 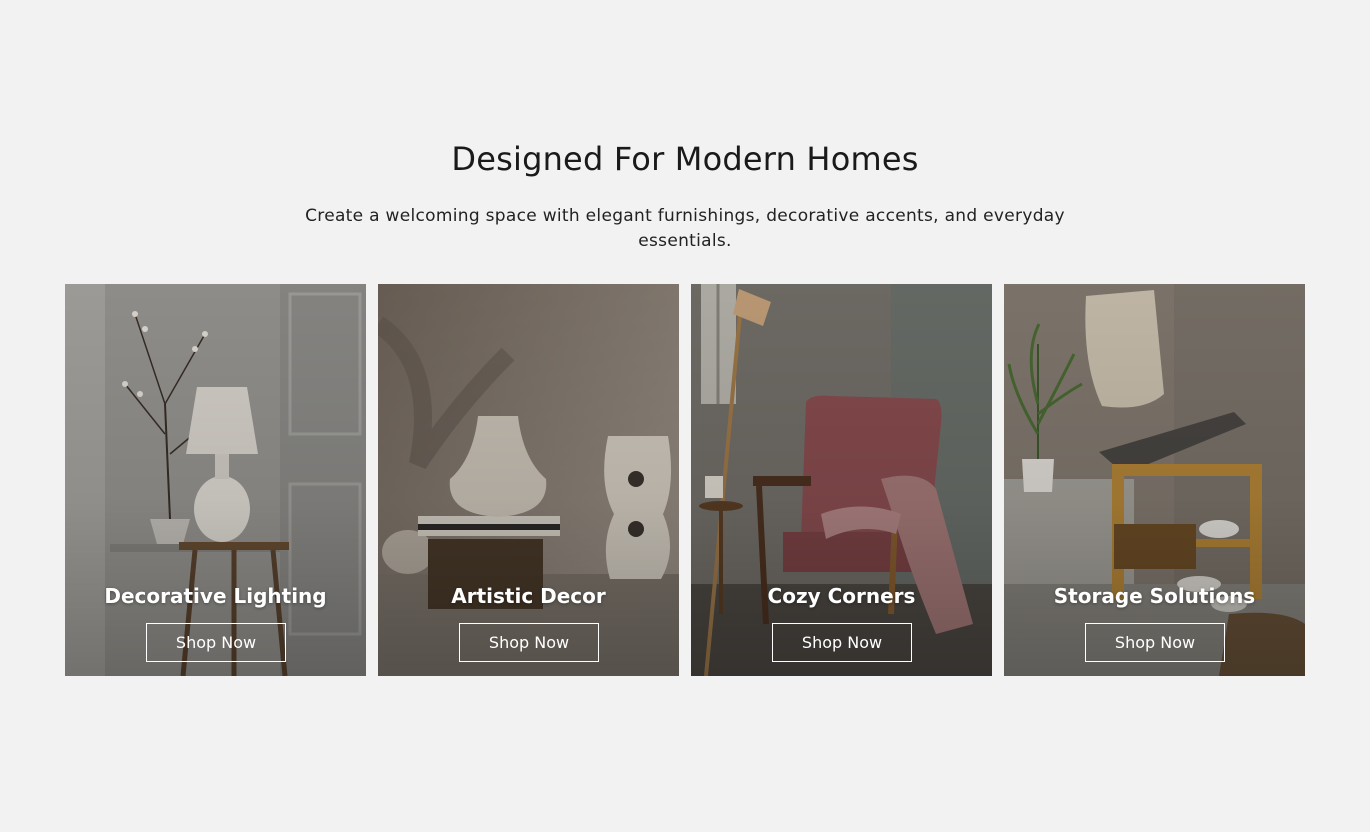 What do you see at coordinates (215, 596) in the screenshot?
I see `card-title: Decorative Lighting` at bounding box center [215, 596].